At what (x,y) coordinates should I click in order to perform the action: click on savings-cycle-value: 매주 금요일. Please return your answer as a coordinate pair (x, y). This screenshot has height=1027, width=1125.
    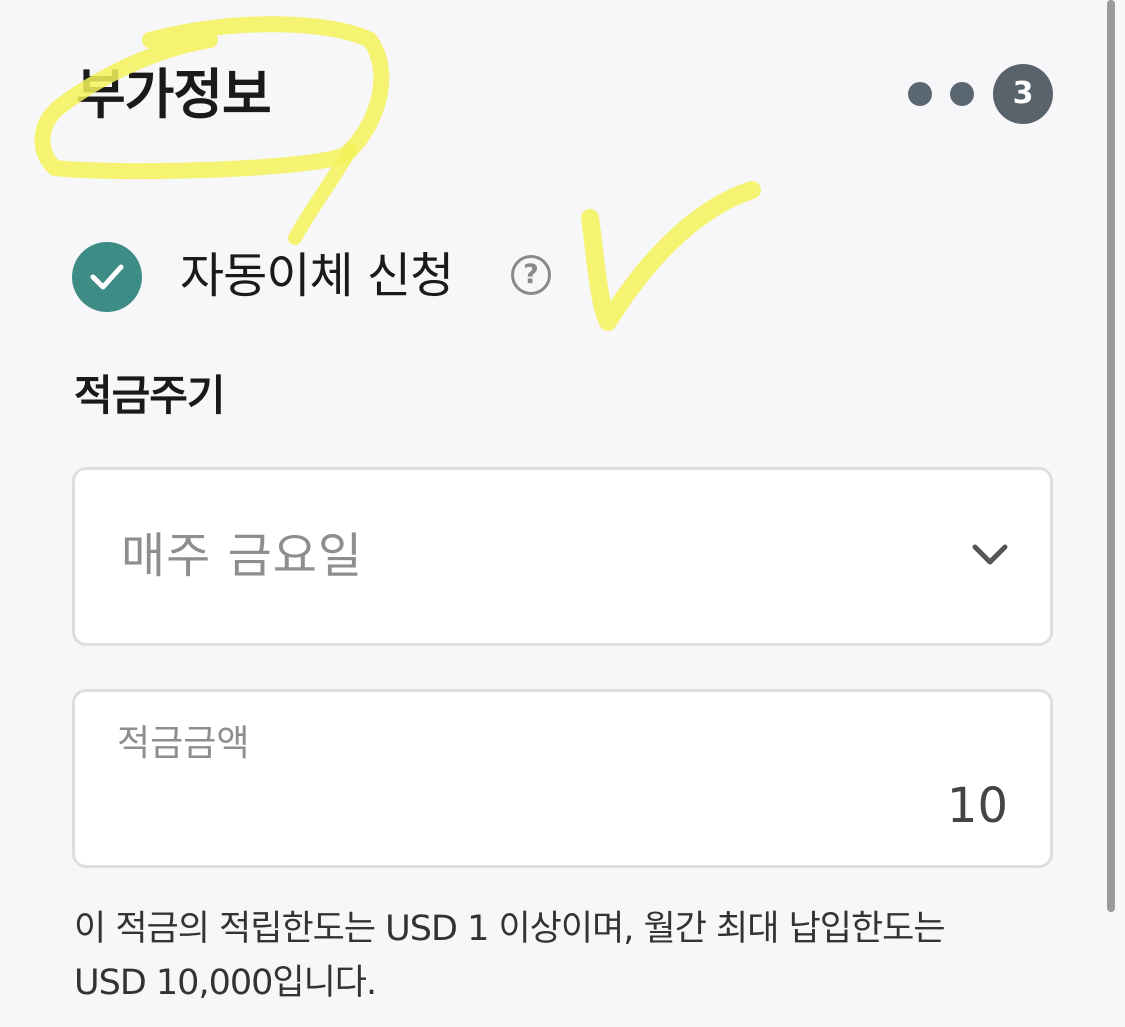
    Looking at the image, I should click on (242, 556).